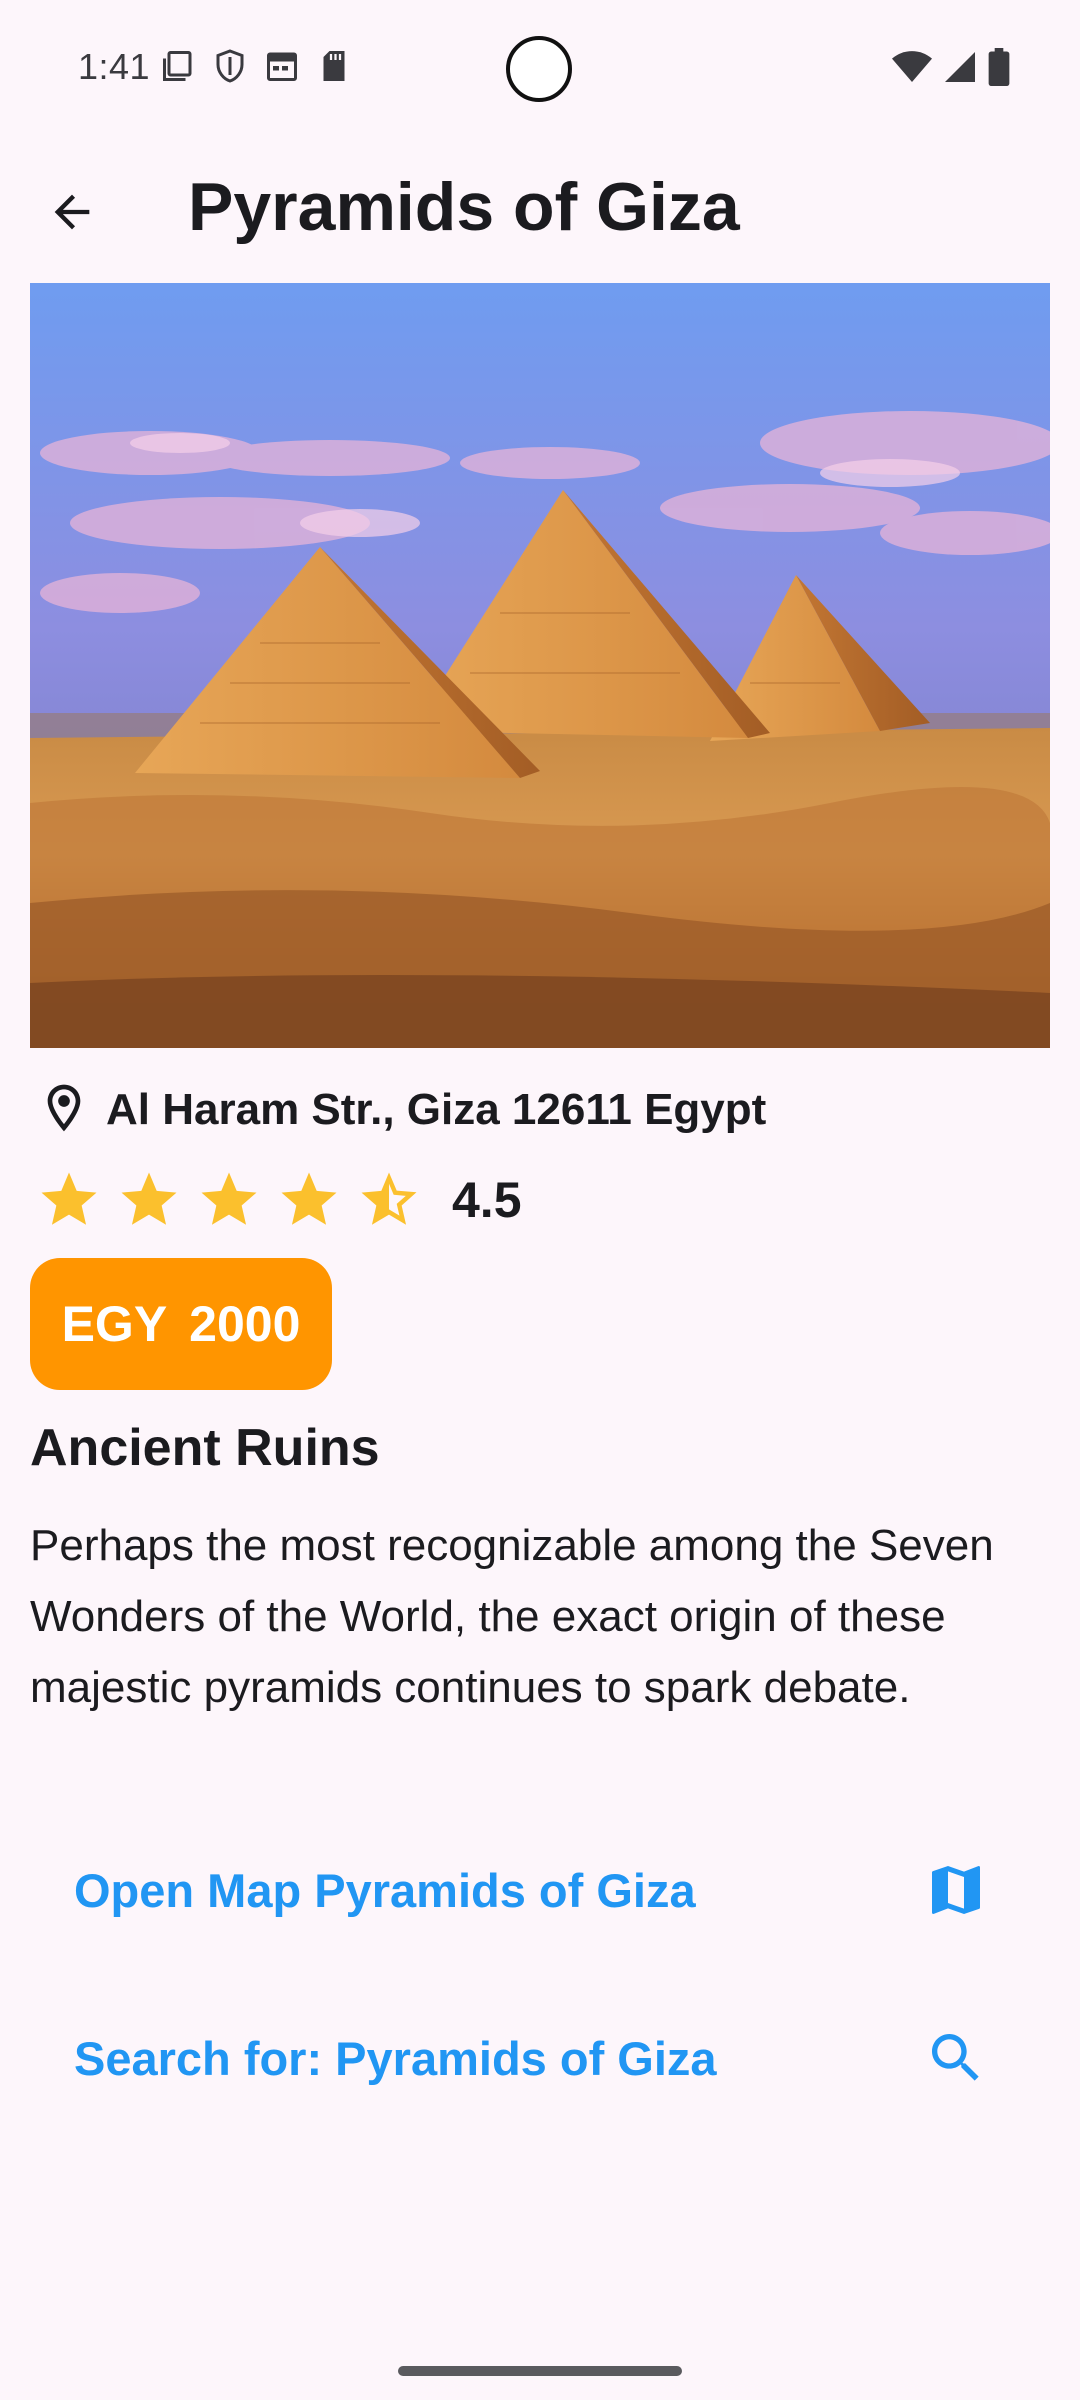 The image size is (1080, 2400). I want to click on sd-card-icon, so click(334, 66).